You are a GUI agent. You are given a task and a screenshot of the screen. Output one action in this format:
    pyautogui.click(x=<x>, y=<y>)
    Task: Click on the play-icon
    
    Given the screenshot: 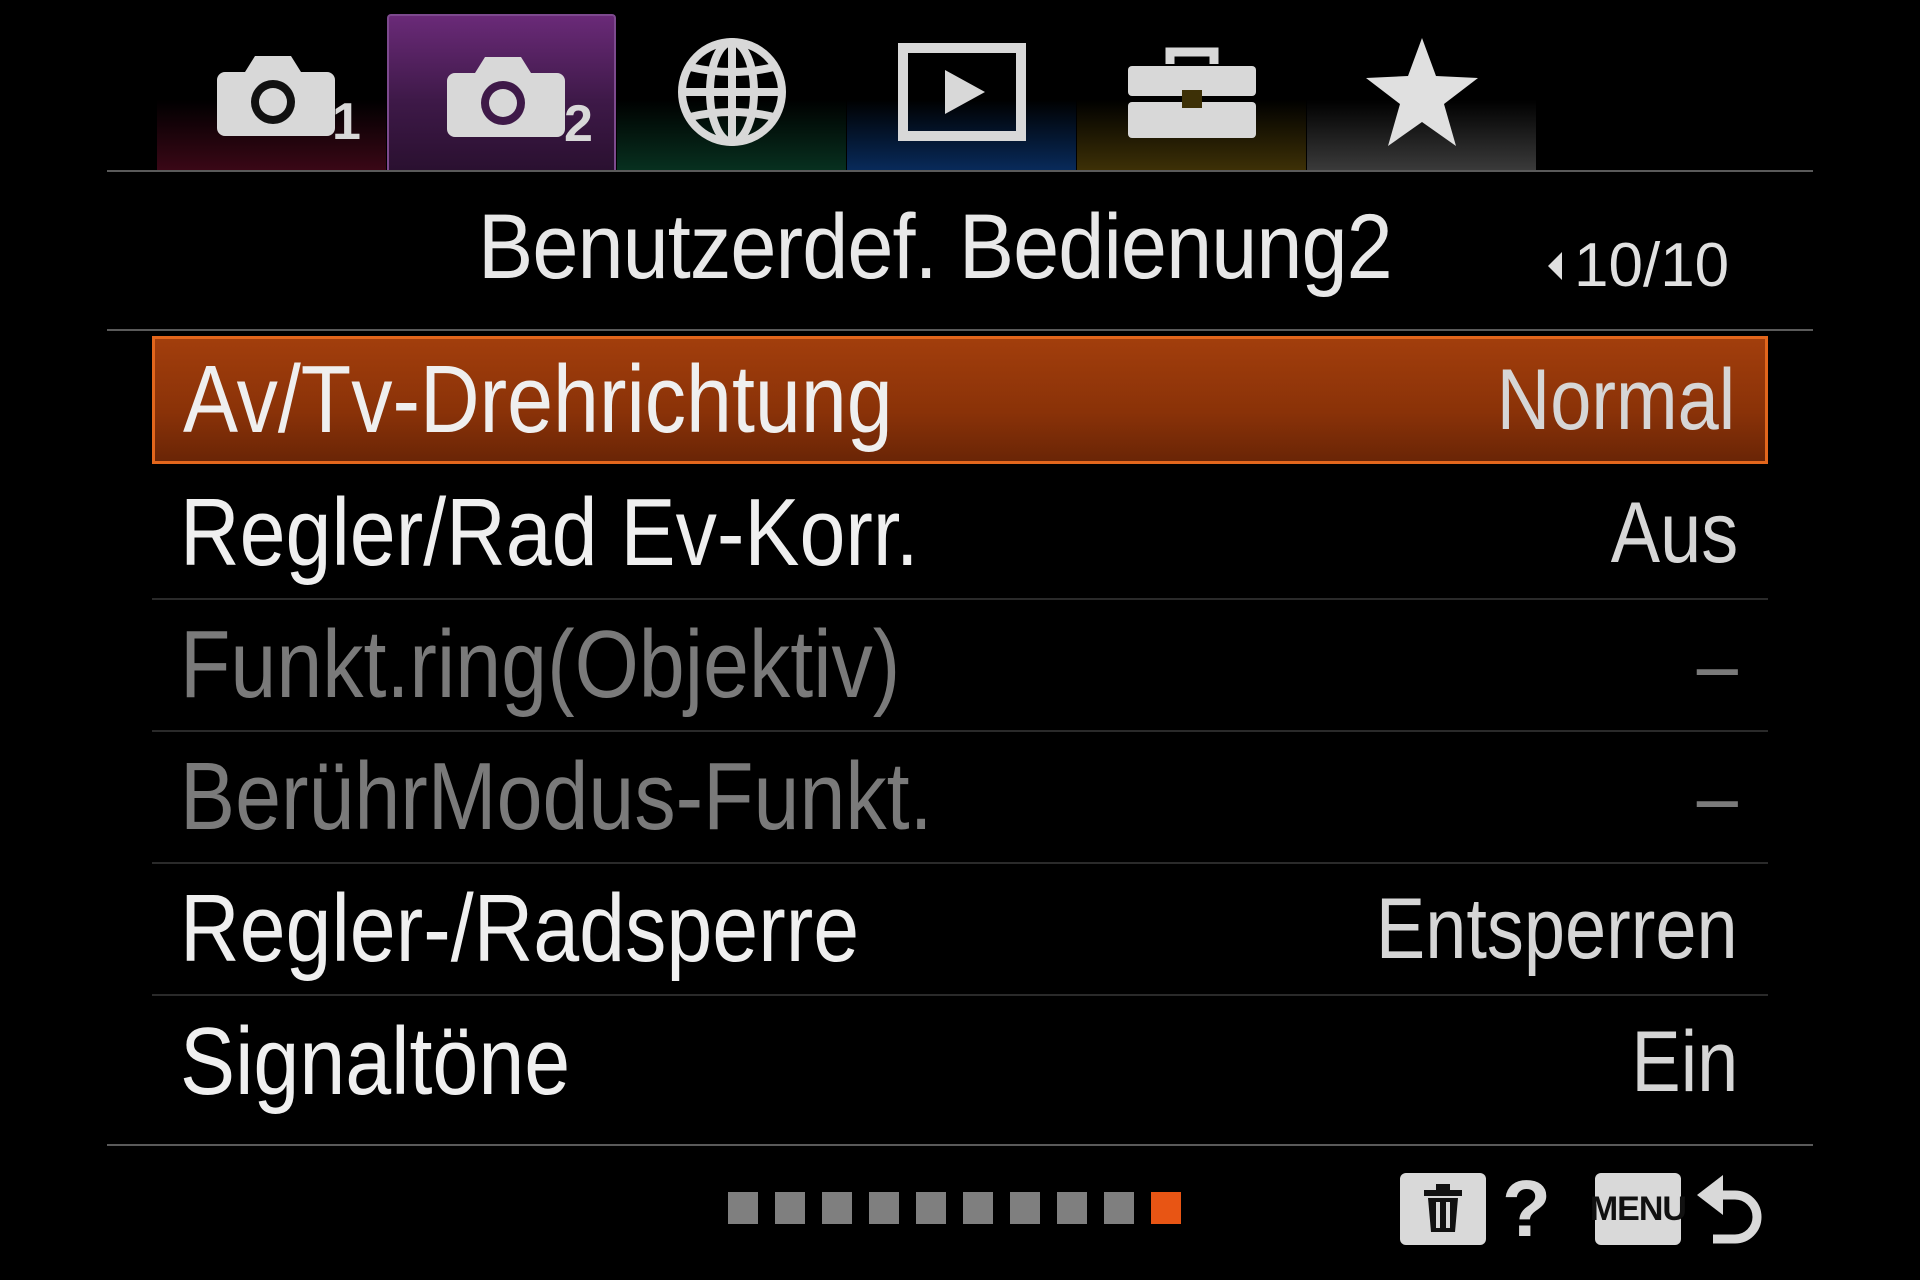 What is the action you would take?
    pyautogui.click(x=961, y=92)
    